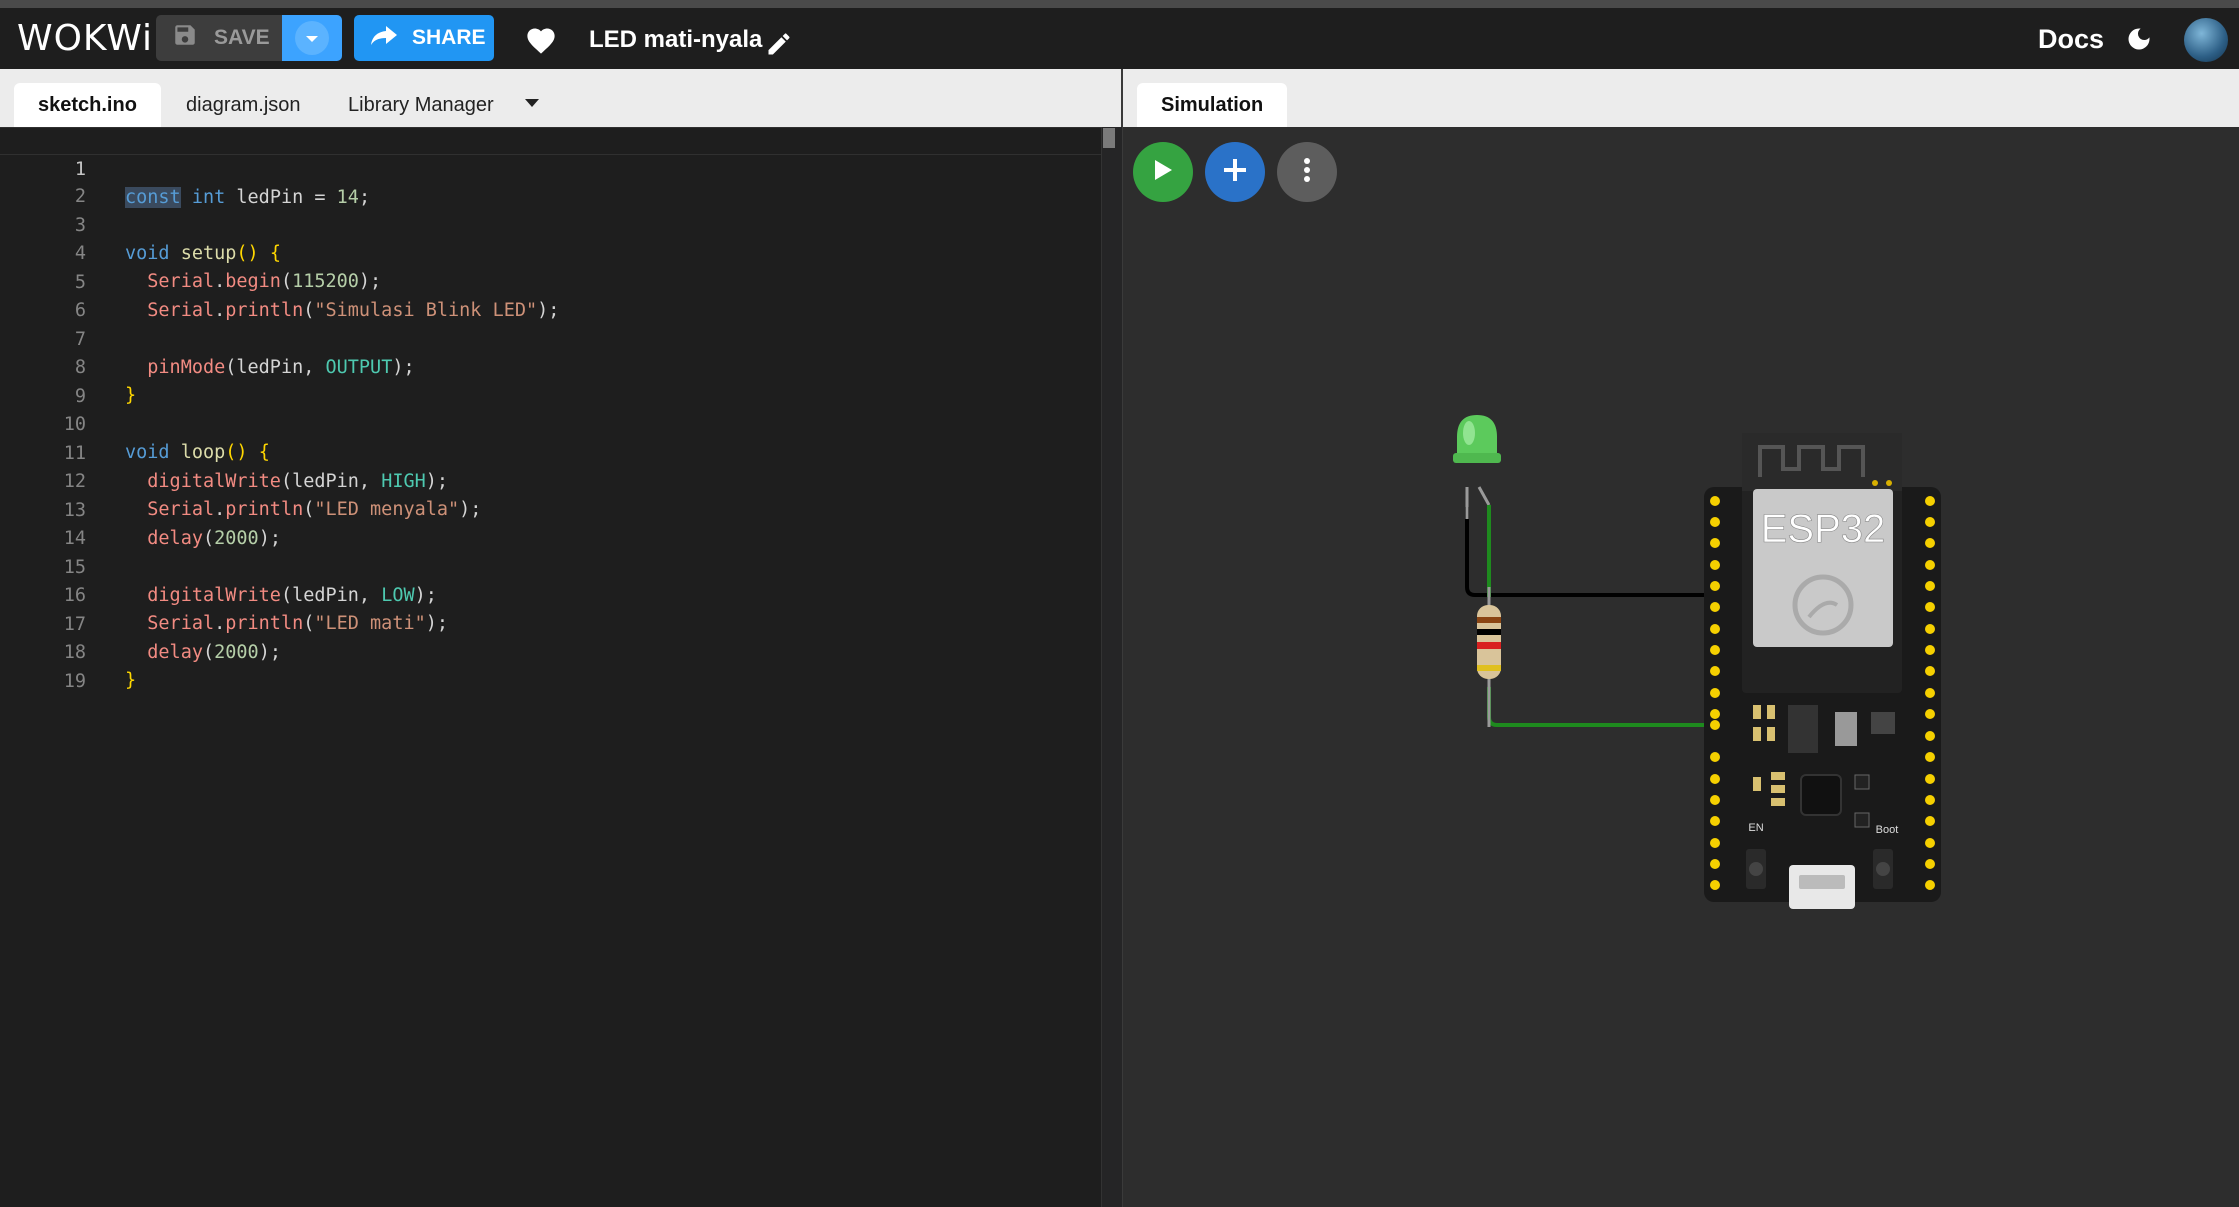 The width and height of the screenshot is (2239, 1207). What do you see at coordinates (1681, 98) in the screenshot?
I see `simulation-tab-bar: Simulation` at bounding box center [1681, 98].